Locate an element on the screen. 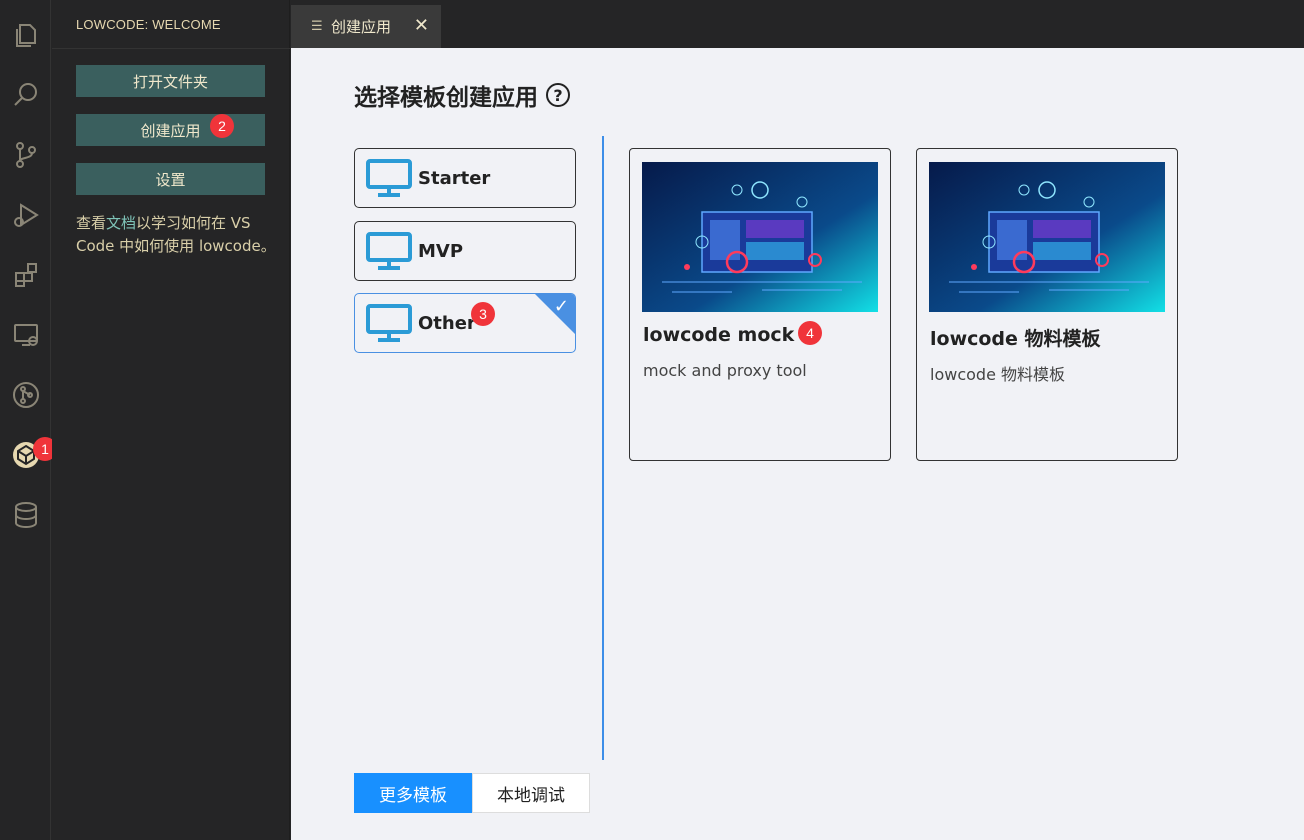 The height and width of the screenshot is (840, 1304). activity-bar: 1 is located at coordinates (28, 420).